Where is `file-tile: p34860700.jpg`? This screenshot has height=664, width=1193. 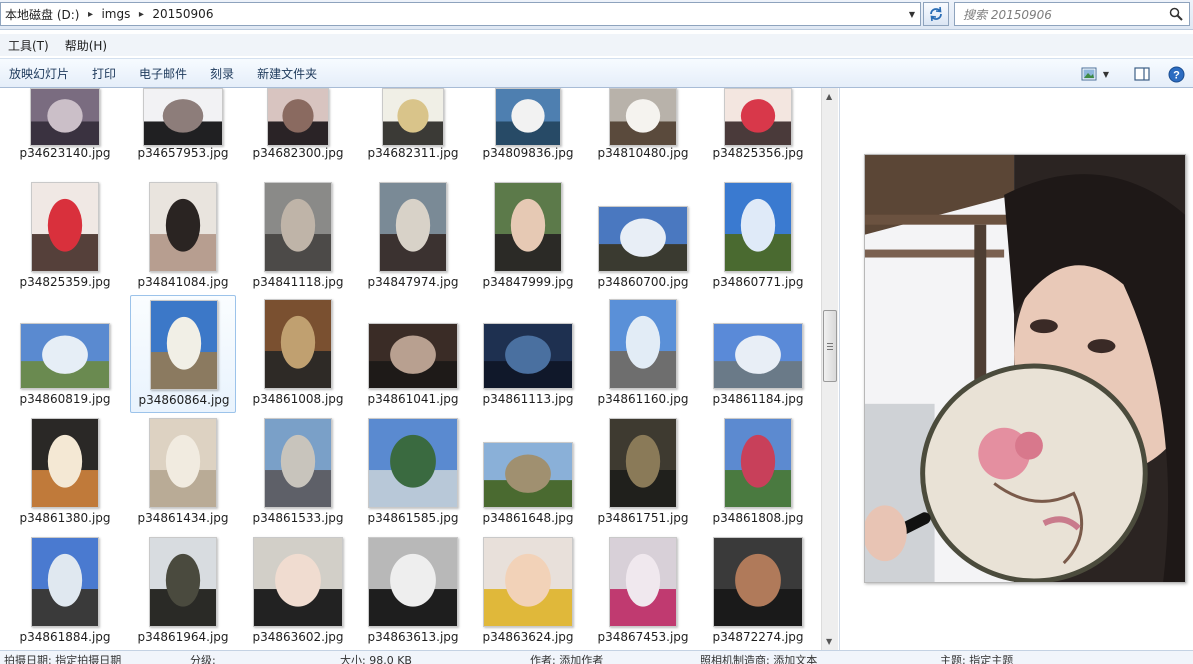
file-tile: p34860700.jpg is located at coordinates (643, 237).